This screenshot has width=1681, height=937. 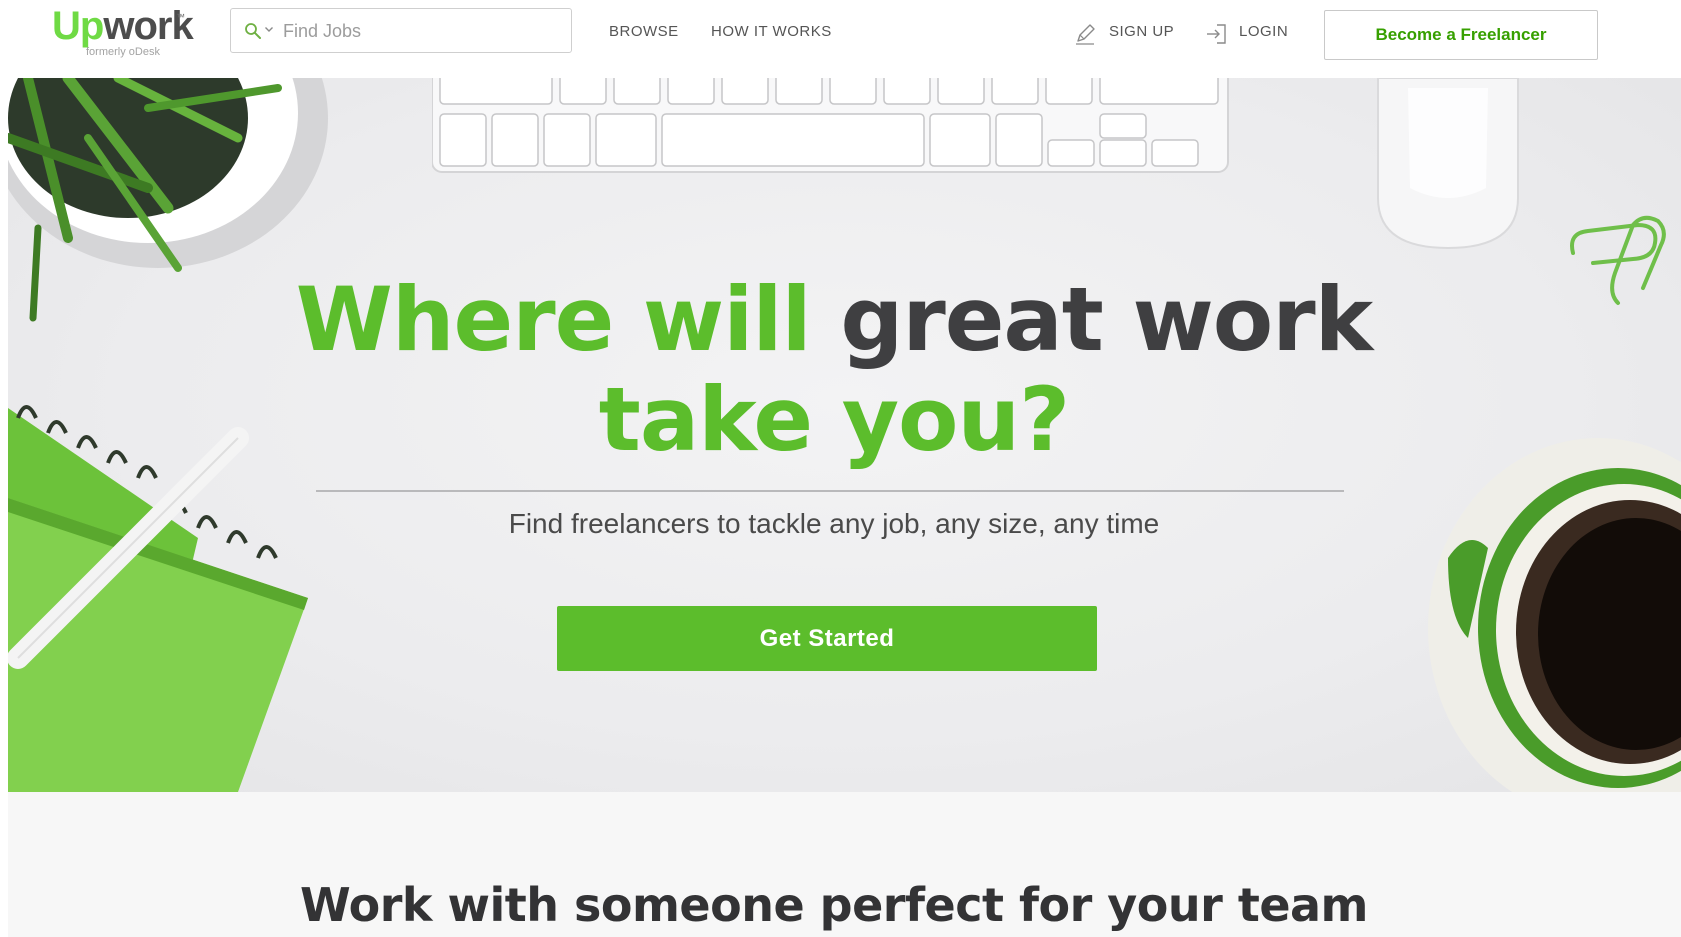 I want to click on login-icon, so click(x=1216, y=34).